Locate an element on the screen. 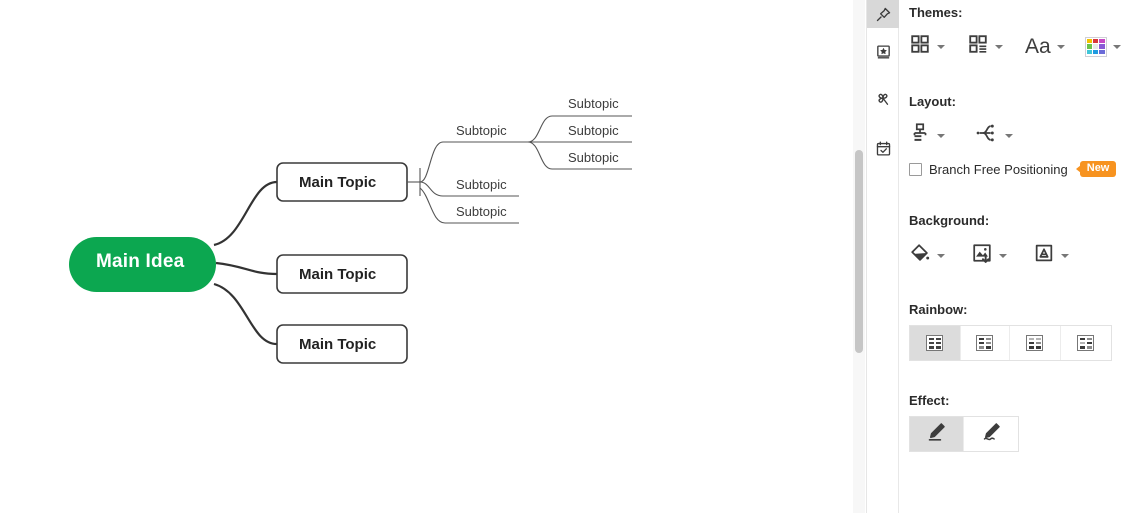  center-node-label: Main Idea is located at coordinates (140, 261).